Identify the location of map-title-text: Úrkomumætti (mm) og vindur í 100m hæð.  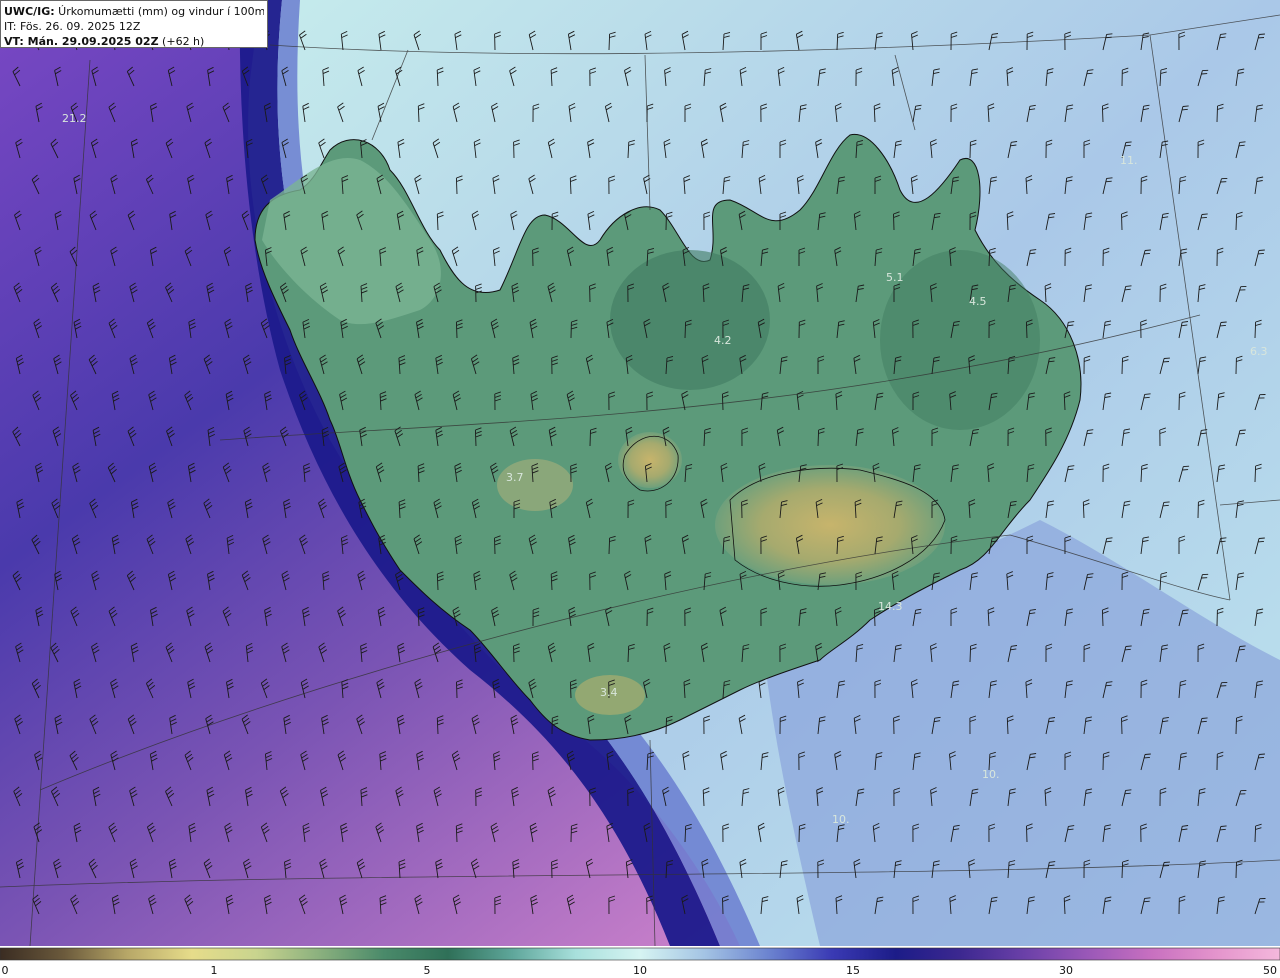
(161, 11).